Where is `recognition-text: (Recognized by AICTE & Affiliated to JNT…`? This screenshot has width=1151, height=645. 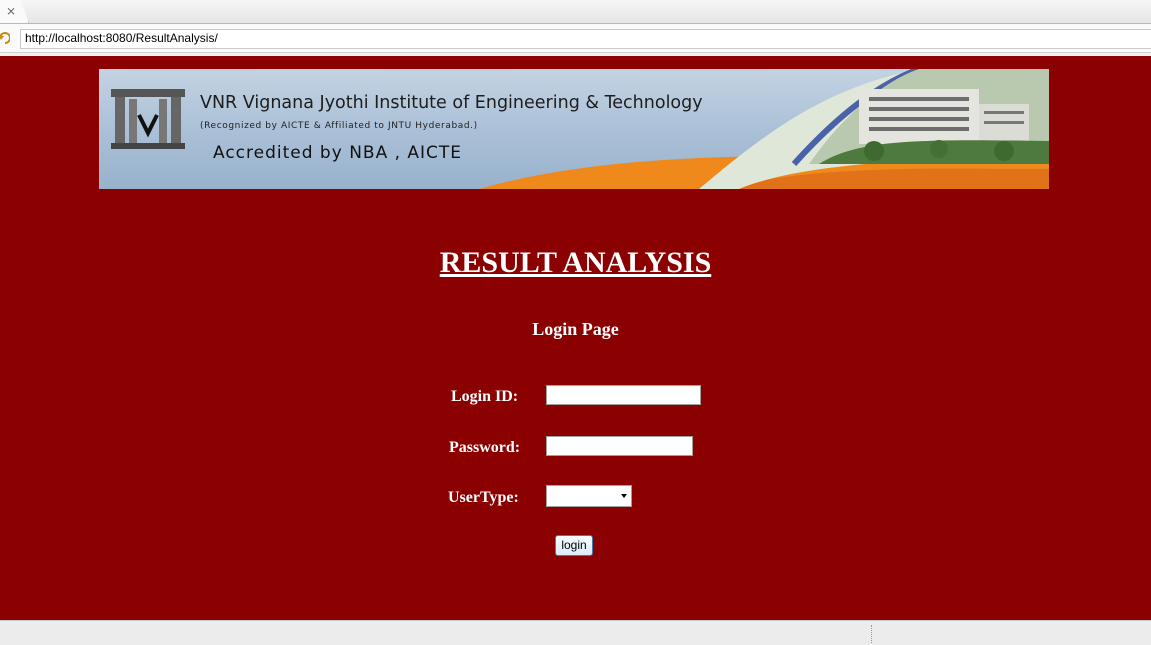
recognition-text: (Recognized by AICTE & Affiliated to JNT… is located at coordinates (339, 126).